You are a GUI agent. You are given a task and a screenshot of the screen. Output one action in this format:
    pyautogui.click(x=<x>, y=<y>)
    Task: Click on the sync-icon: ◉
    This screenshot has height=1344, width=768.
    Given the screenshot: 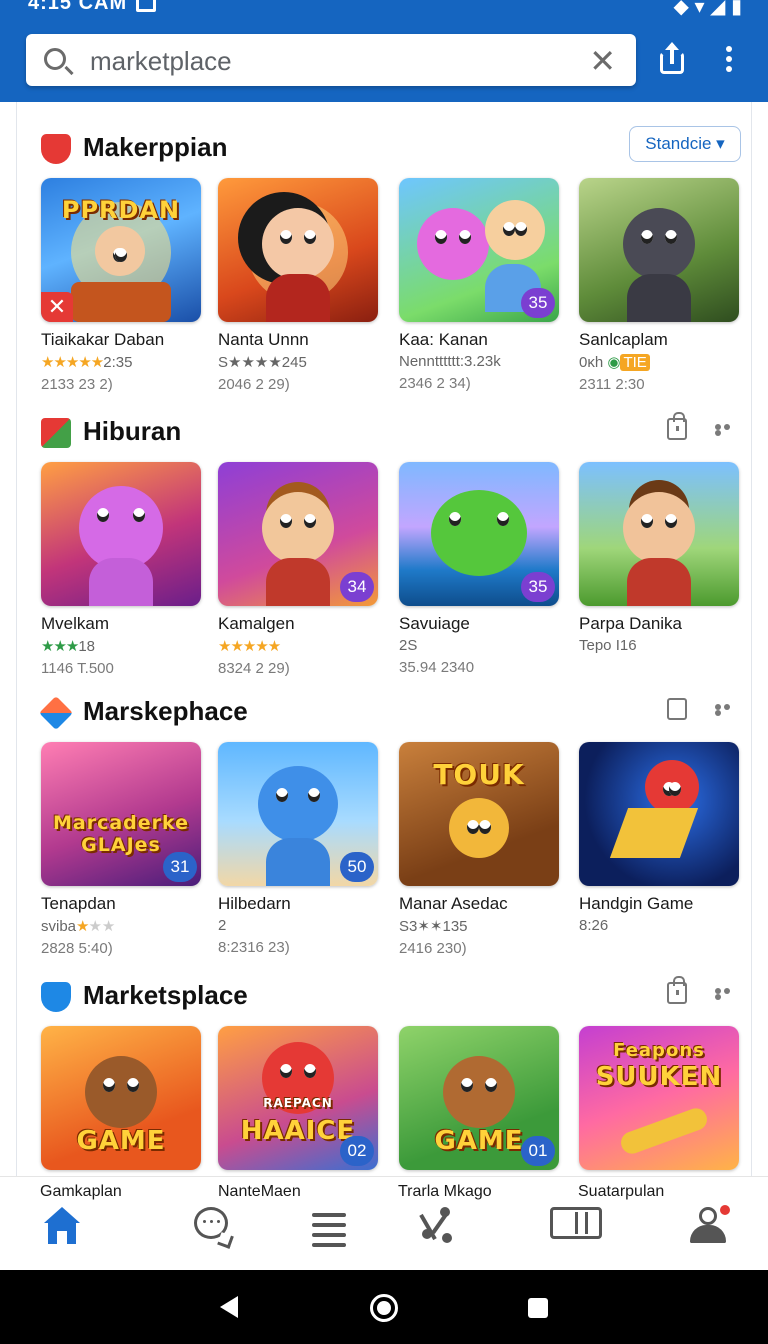 What is the action you would take?
    pyautogui.click(x=614, y=362)
    